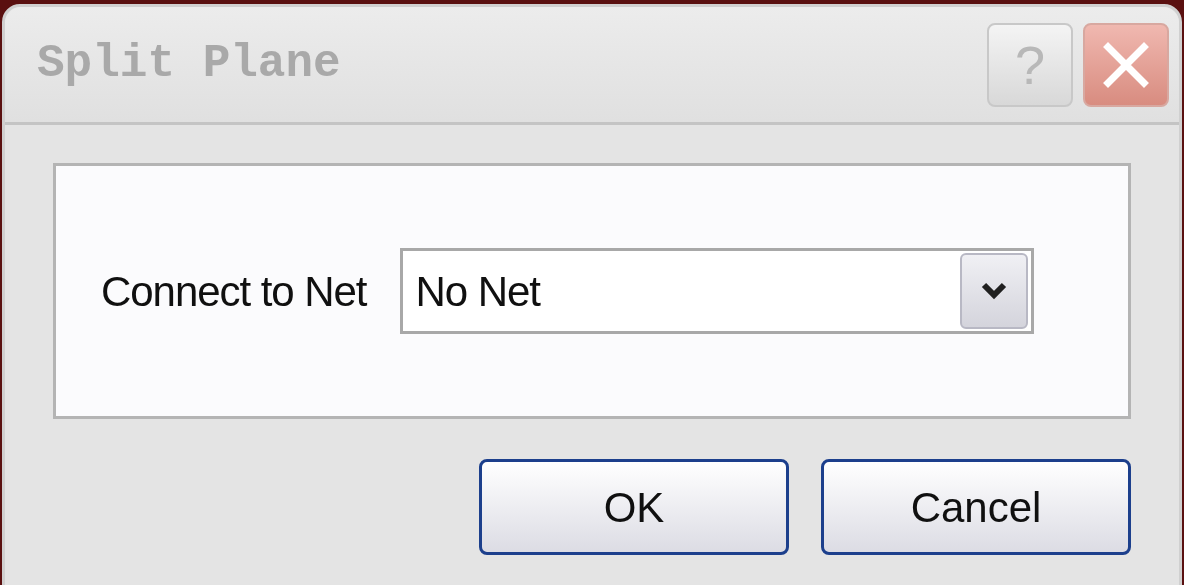 The height and width of the screenshot is (585, 1184). What do you see at coordinates (477, 291) in the screenshot?
I see `dropdown-value: No Net` at bounding box center [477, 291].